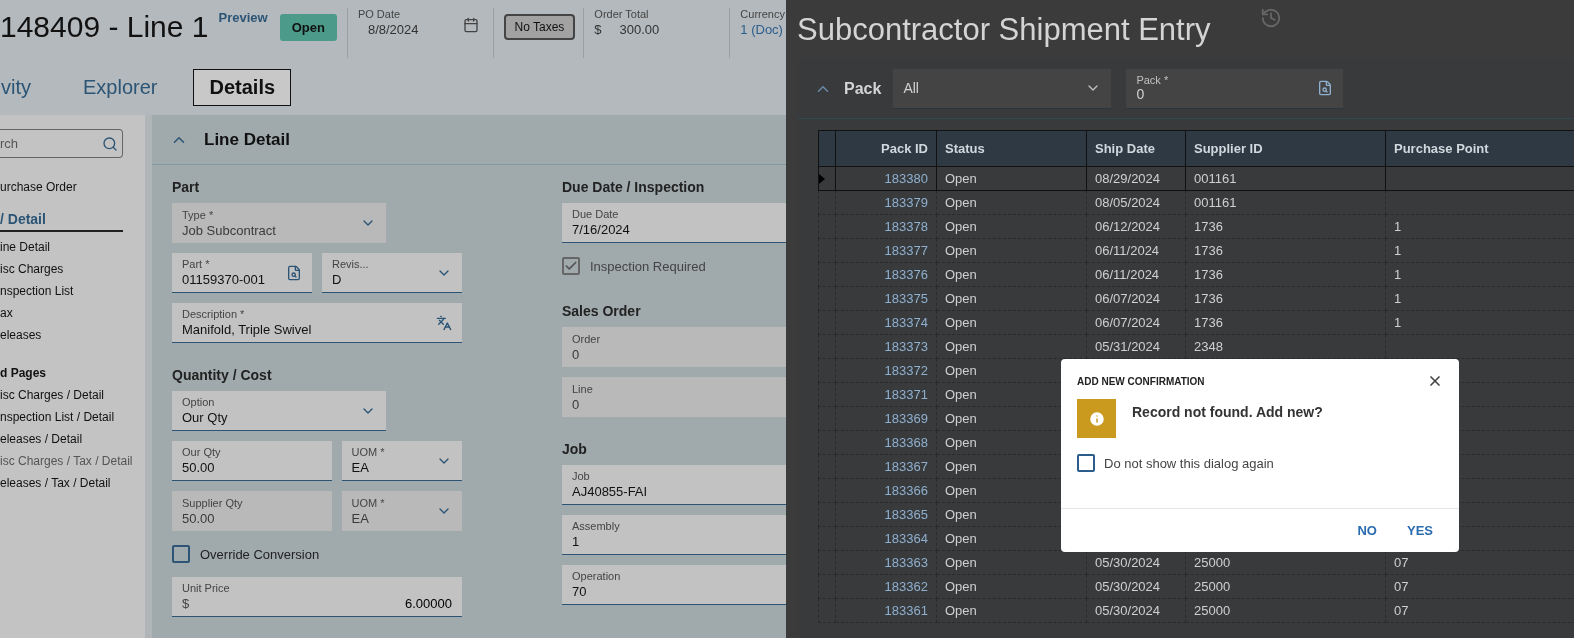 This screenshot has width=1574, height=638. I want to click on field-label: Currency, so click(762, 14).